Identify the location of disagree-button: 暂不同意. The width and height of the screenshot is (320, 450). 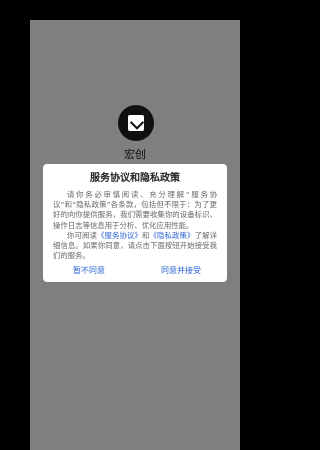
(89, 271).